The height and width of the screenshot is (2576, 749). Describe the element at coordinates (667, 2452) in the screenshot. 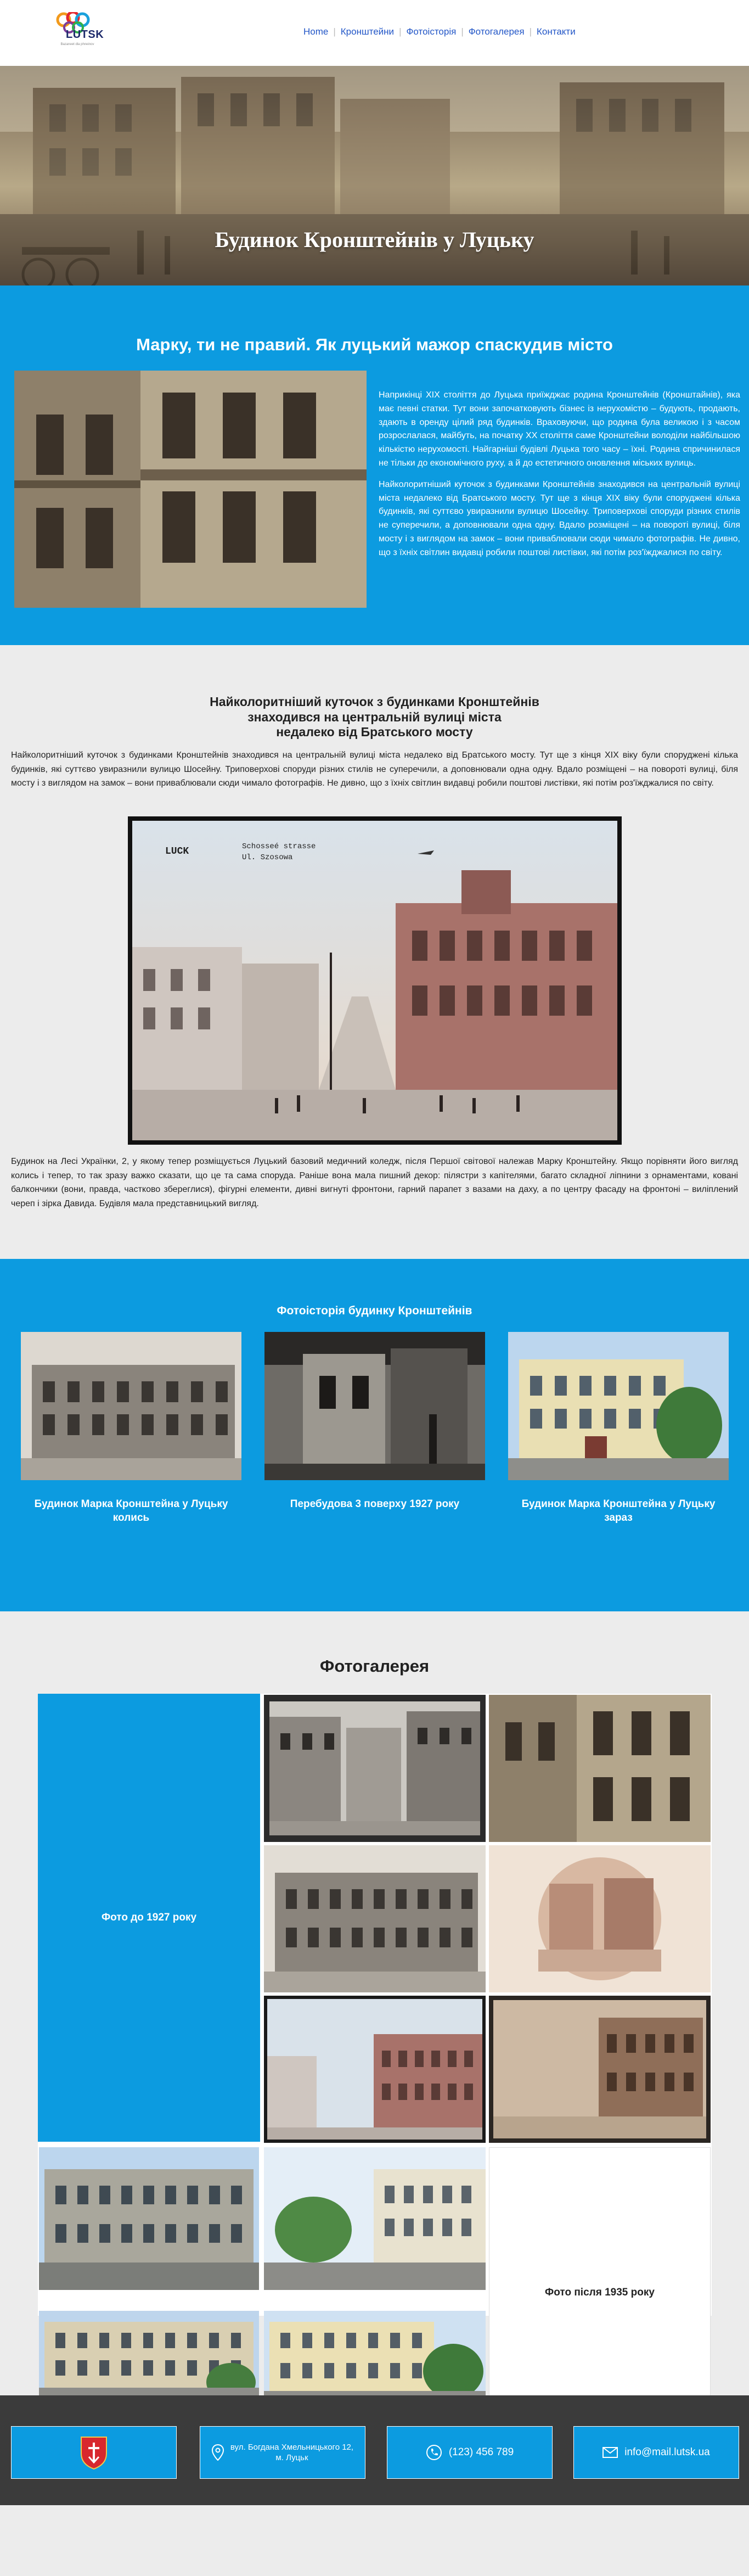

I see `footer-email: info@mail.lutsk.ua` at that location.